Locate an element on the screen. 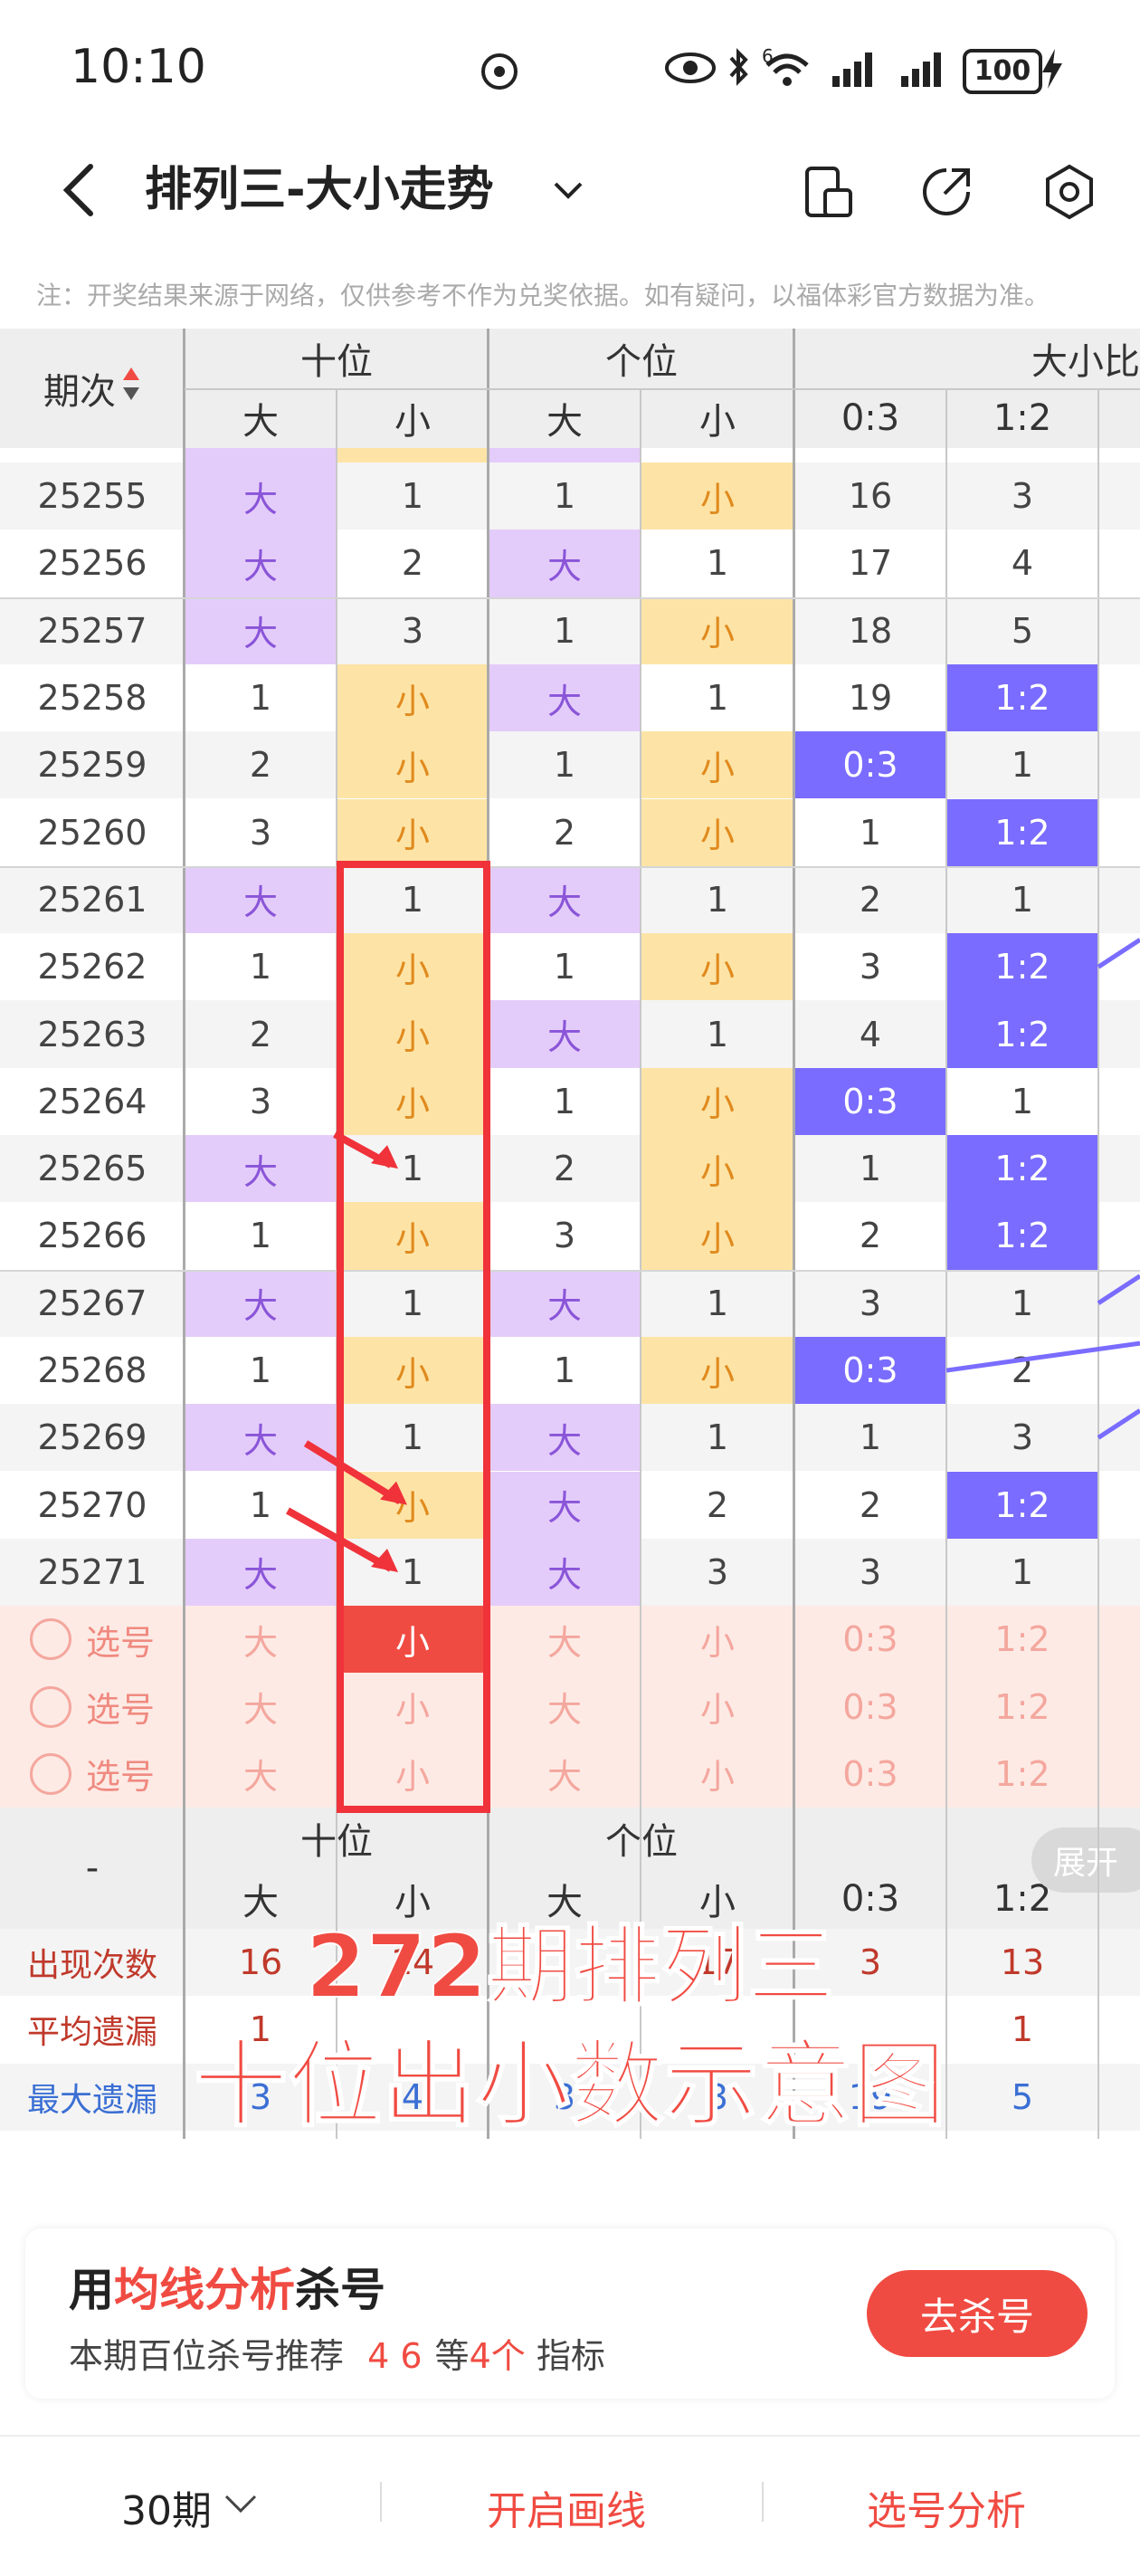 This screenshot has height=2576, width=1140. back-icon is located at coordinates (81, 190).